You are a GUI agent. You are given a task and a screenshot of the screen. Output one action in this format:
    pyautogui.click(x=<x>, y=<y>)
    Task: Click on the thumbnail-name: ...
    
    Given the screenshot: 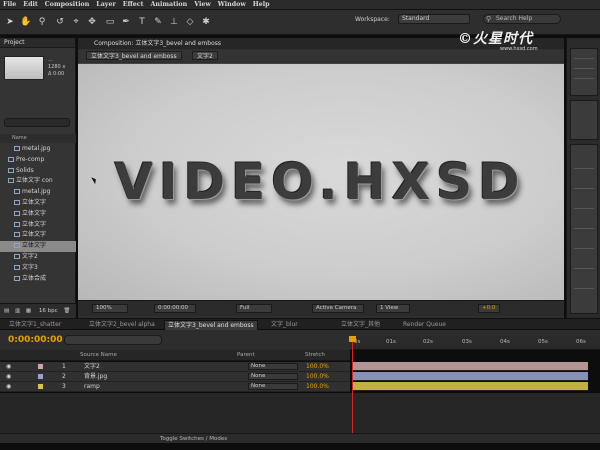 What is the action you would take?
    pyautogui.click(x=50, y=60)
    